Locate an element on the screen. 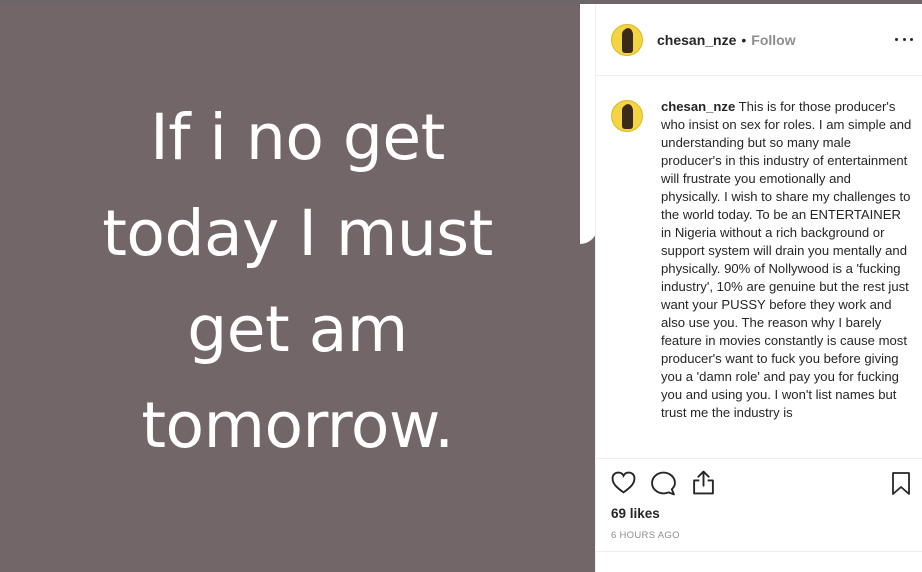 This screenshot has width=922, height=572. header-meta: chesan_nze • Follow is located at coordinates (726, 40).